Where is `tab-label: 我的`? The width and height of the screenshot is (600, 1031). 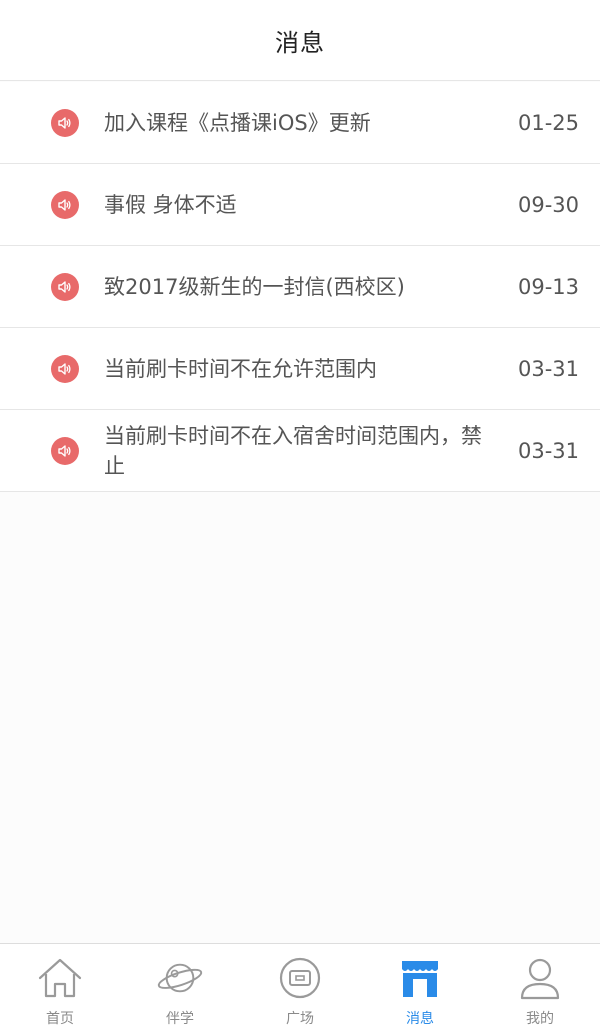 tab-label: 我的 is located at coordinates (540, 1019).